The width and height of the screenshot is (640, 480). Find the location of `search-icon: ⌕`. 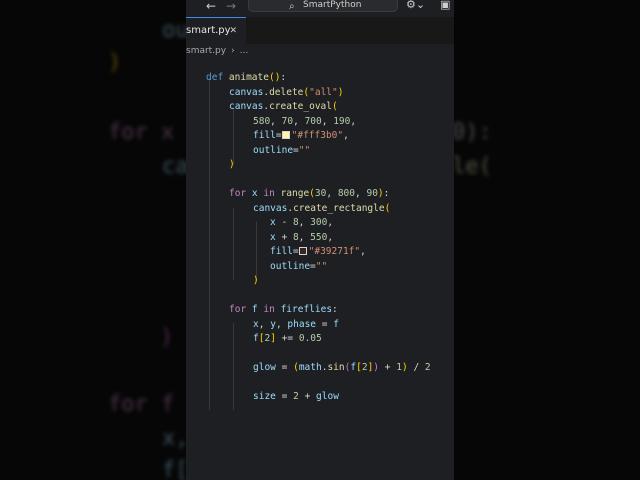

search-icon: ⌕ is located at coordinates (292, 6).